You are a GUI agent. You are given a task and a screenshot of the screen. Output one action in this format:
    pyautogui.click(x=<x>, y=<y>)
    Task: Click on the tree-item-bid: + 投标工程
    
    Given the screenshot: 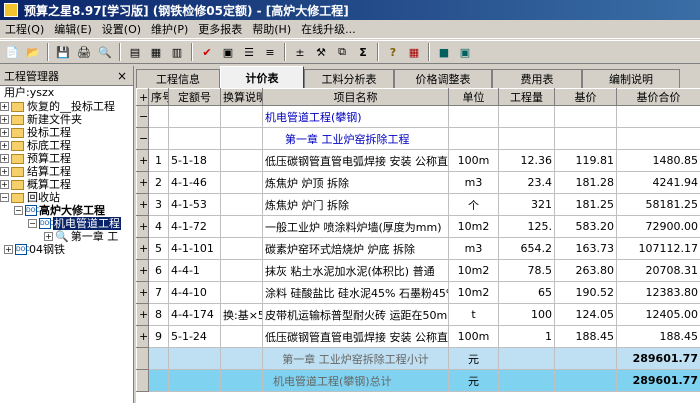 What is the action you would take?
    pyautogui.click(x=66, y=132)
    